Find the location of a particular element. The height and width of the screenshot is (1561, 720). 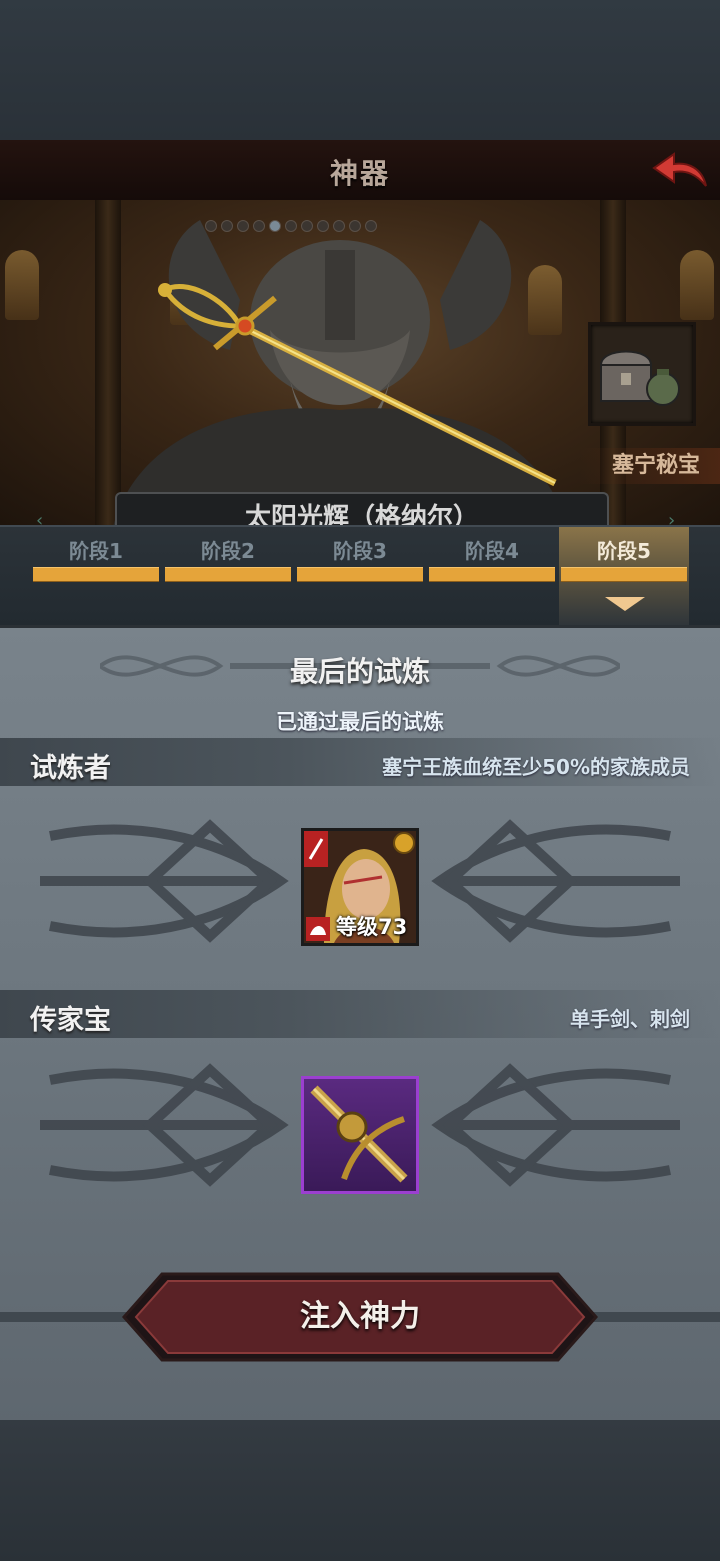

section-title: 试炼者 is located at coordinates (70, 768).